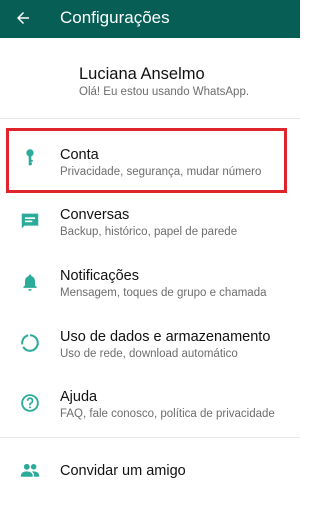  I want to click on settings-item-subtitle: Uso de rede, download automático, so click(149, 354).